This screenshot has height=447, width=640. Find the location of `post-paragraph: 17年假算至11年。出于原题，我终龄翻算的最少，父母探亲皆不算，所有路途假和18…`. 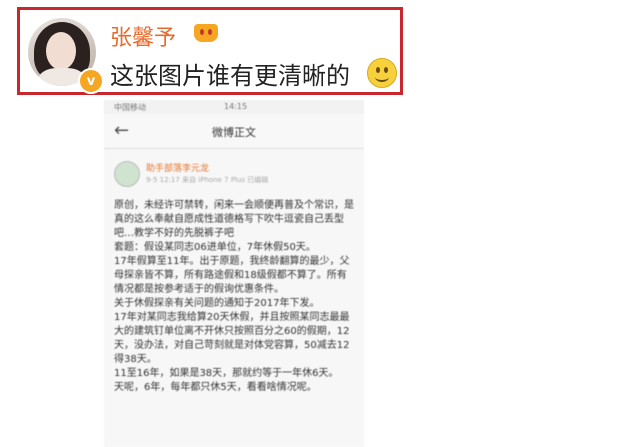

post-paragraph: 17年假算至11年。出于原题，我终龄翻算的最少，父母探亲皆不算，所有路途假和18… is located at coordinates (232, 275).